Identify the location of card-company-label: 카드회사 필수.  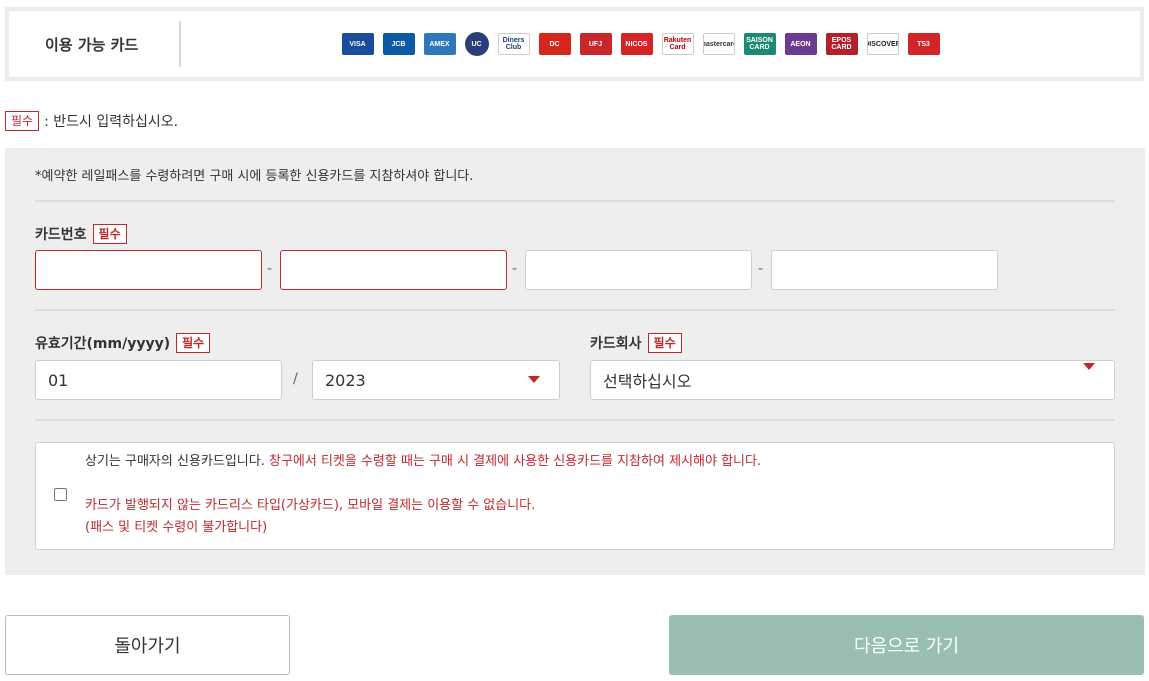
(636, 343).